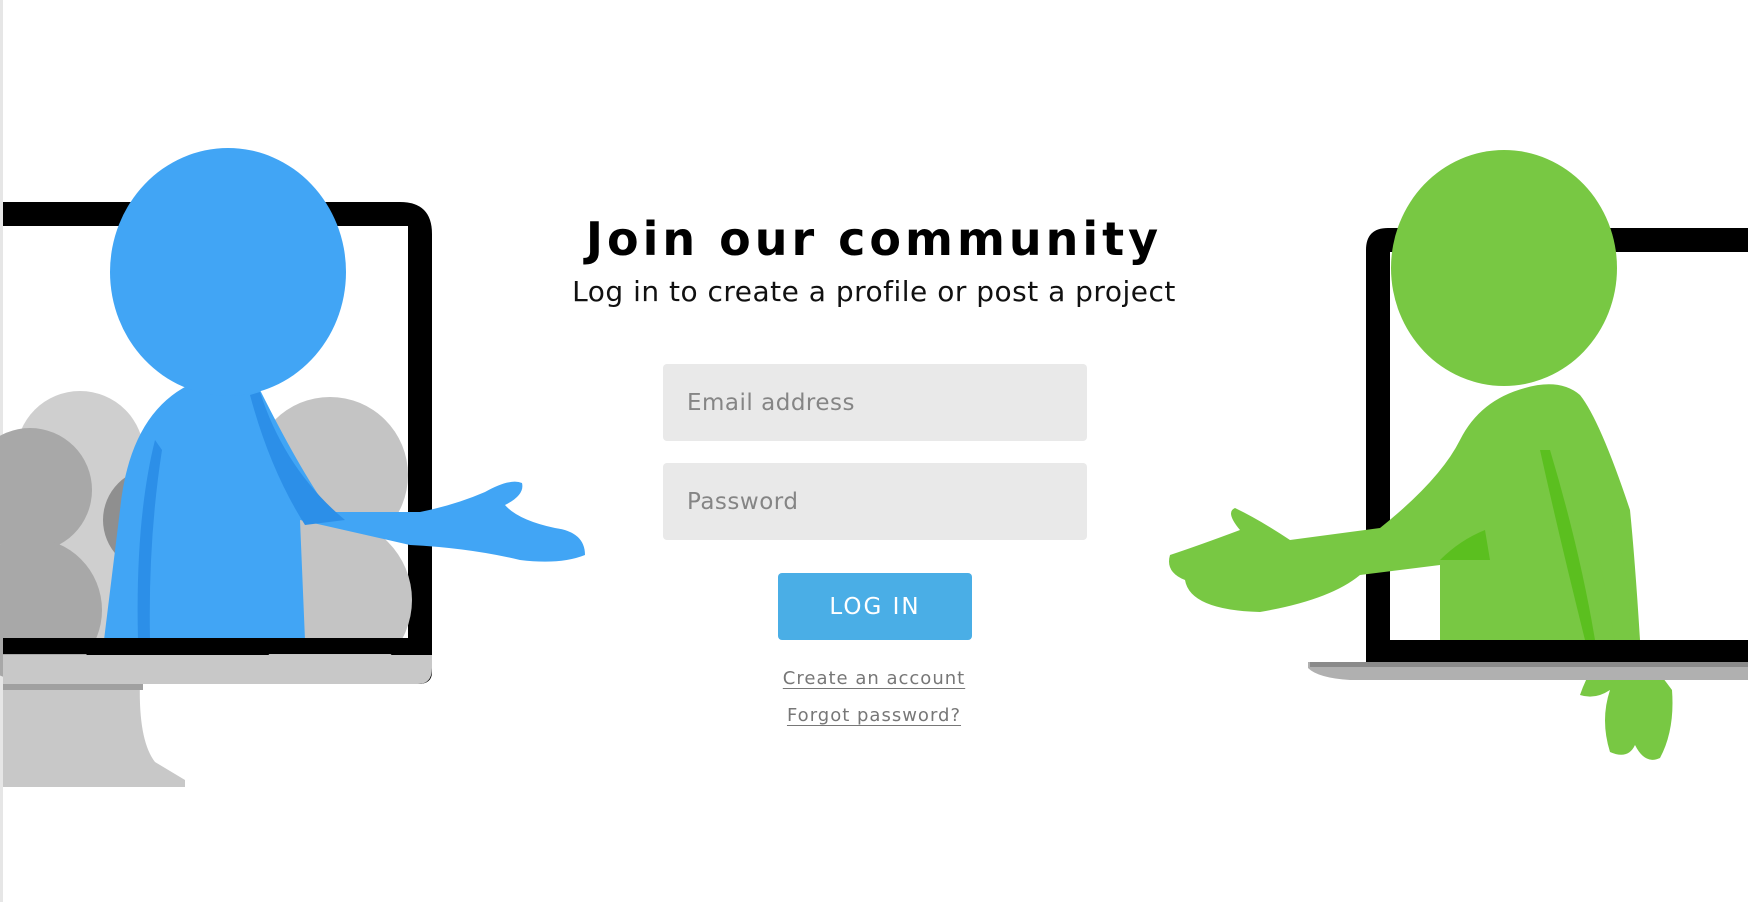  I want to click on create-account-row: Create an account, so click(874, 678).